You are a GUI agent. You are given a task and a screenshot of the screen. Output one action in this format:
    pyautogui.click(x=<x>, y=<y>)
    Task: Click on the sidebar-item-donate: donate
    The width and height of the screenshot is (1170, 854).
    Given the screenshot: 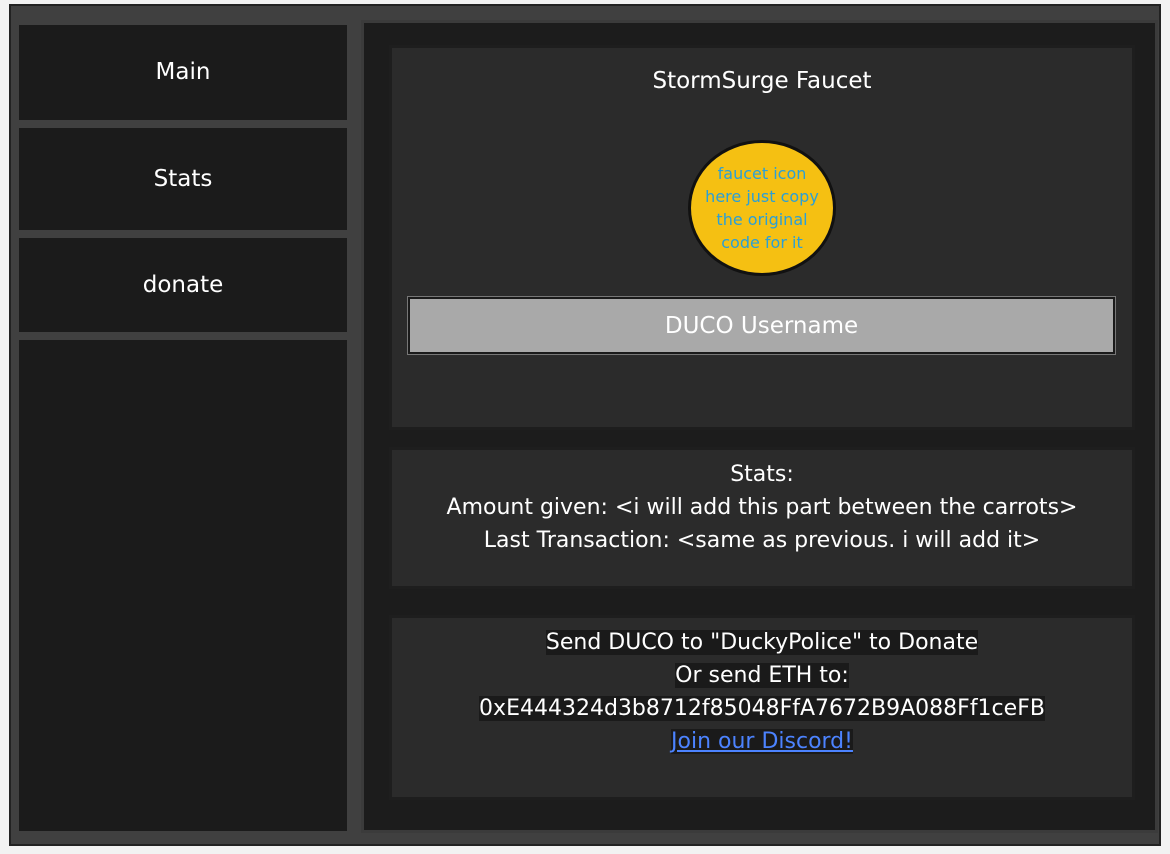 What is the action you would take?
    pyautogui.click(x=183, y=285)
    